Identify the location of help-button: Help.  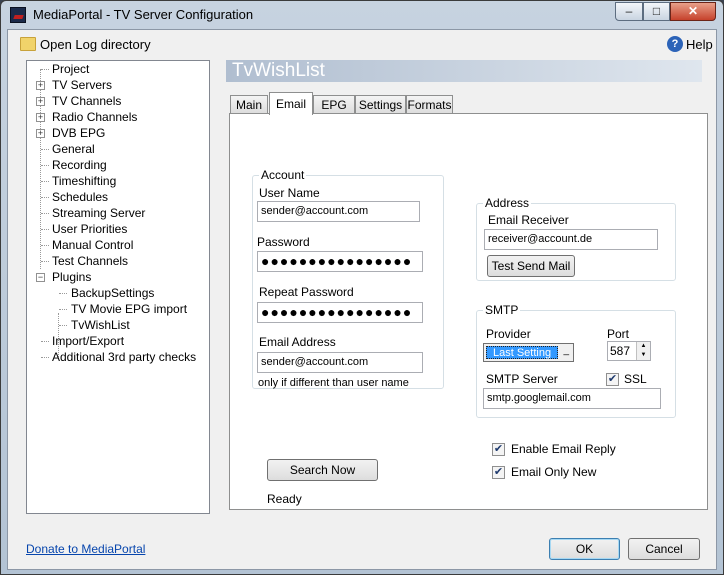
(699, 44).